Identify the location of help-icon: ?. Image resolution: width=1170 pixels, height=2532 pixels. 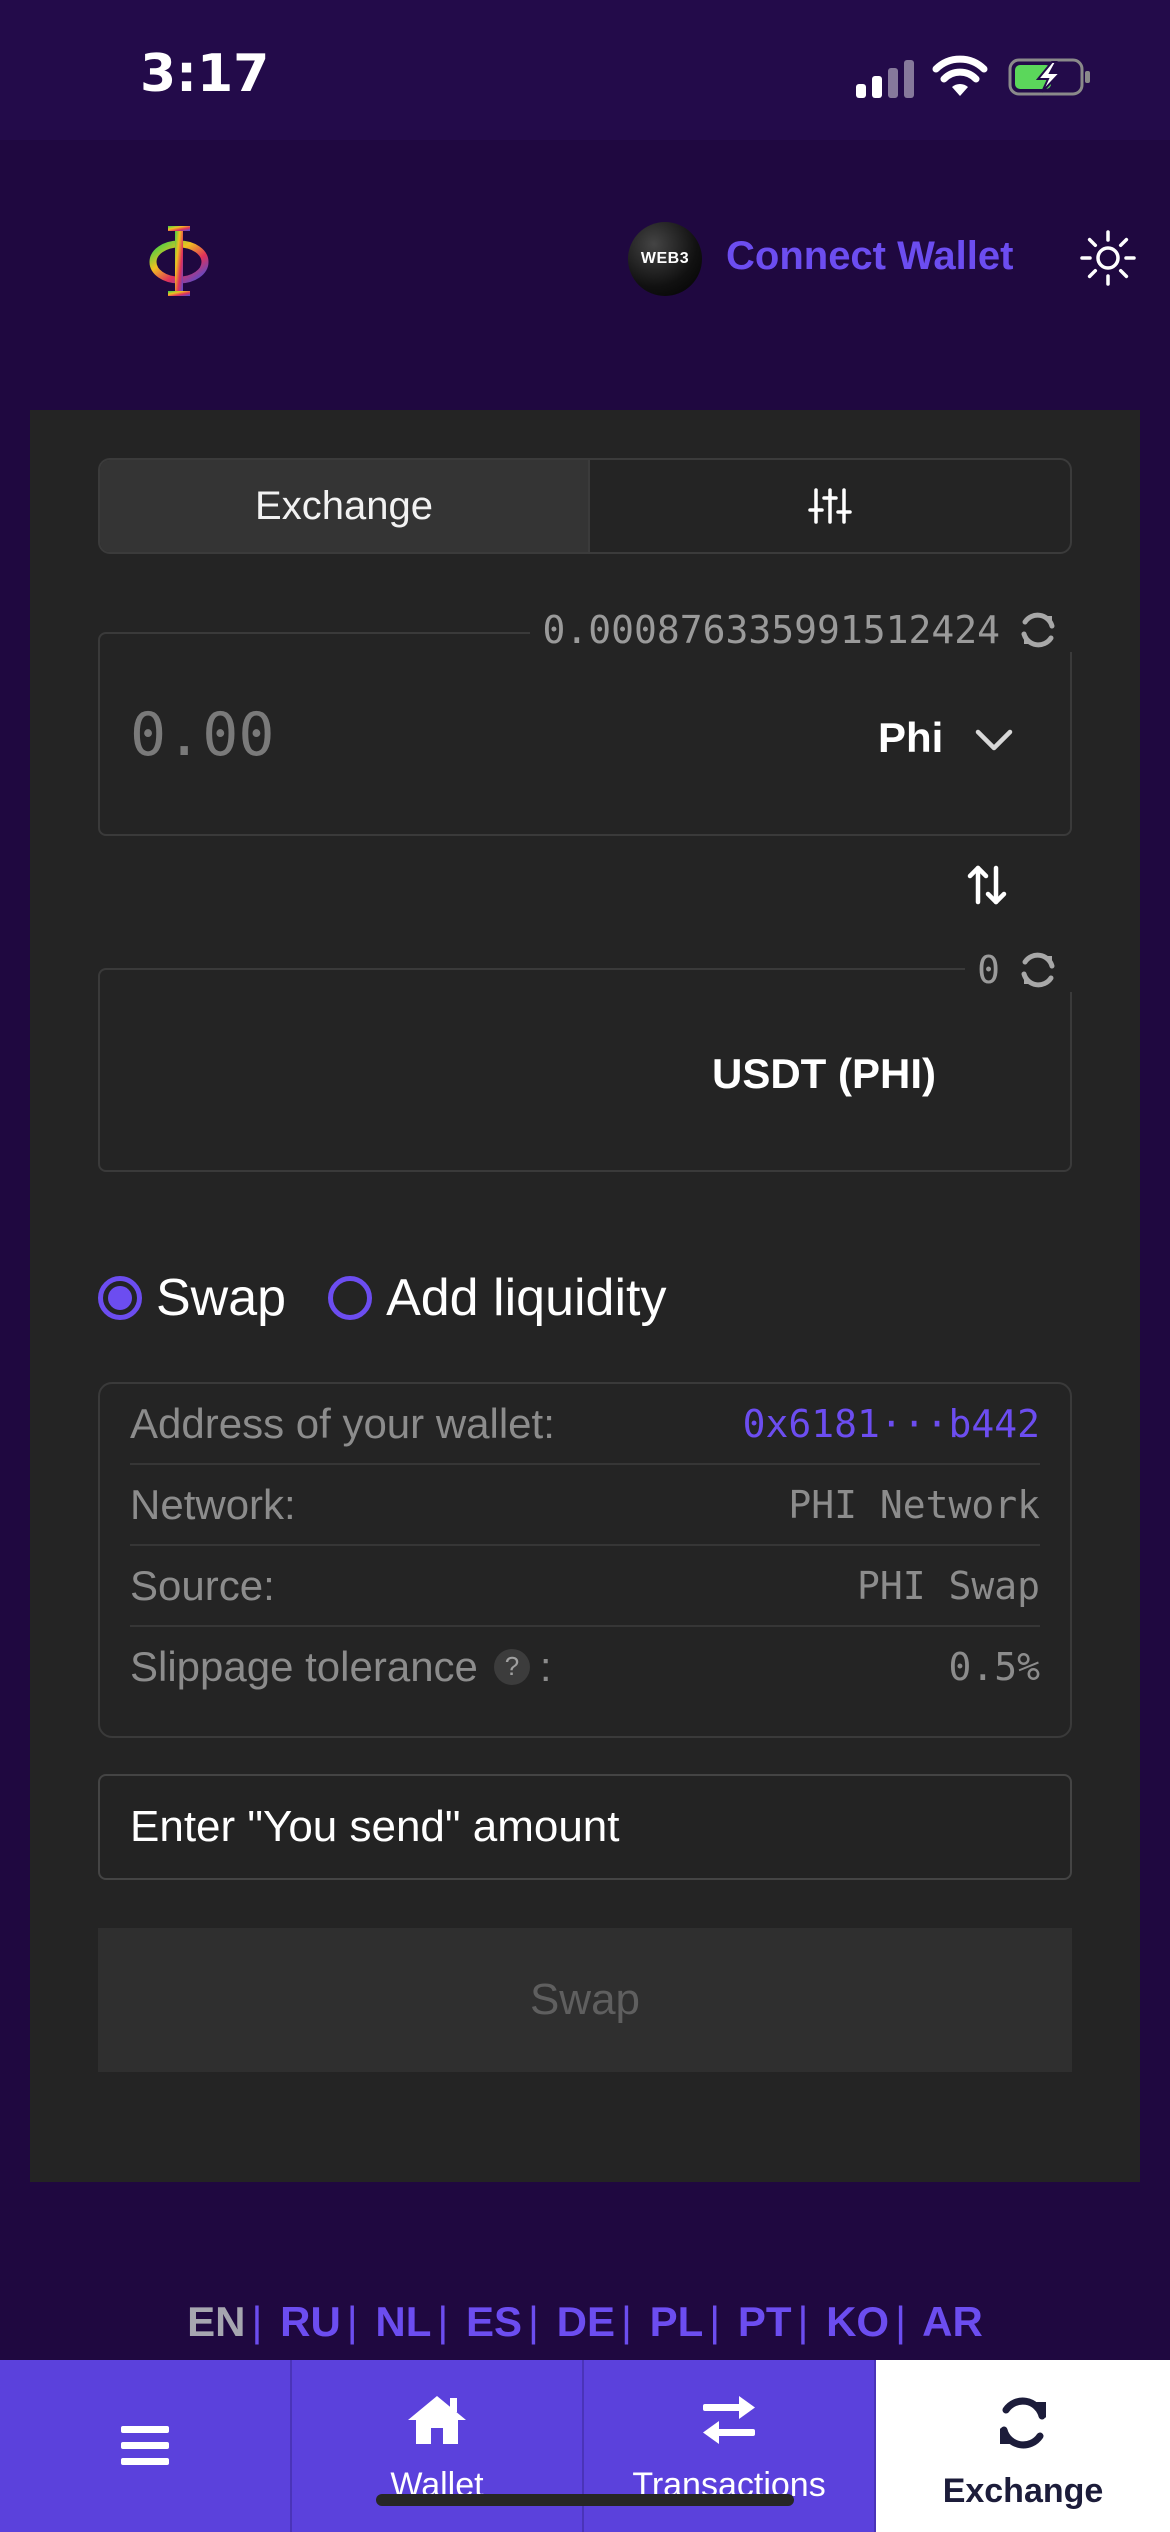
(511, 1666).